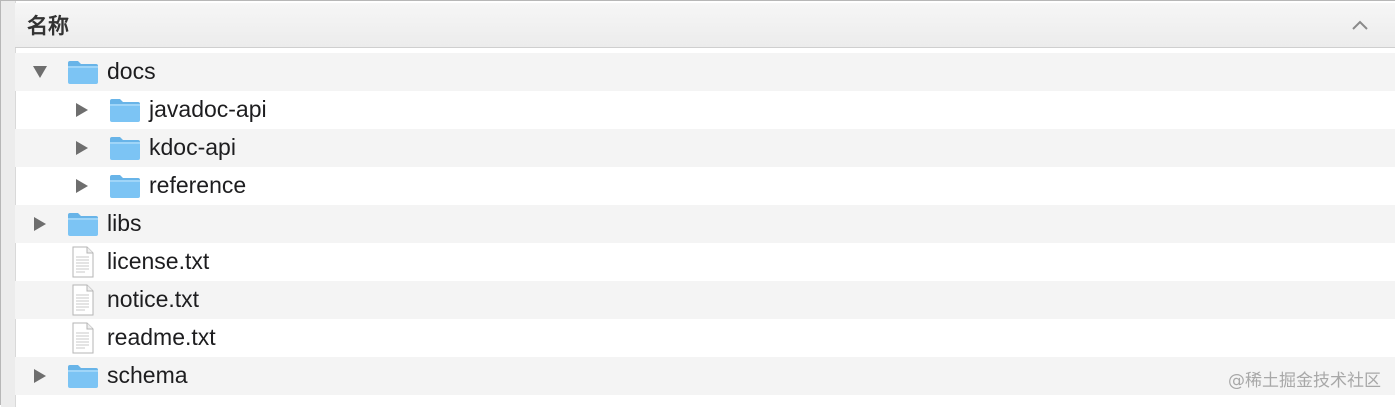  I want to click on sort-chevron-up-icon, so click(1360, 25).